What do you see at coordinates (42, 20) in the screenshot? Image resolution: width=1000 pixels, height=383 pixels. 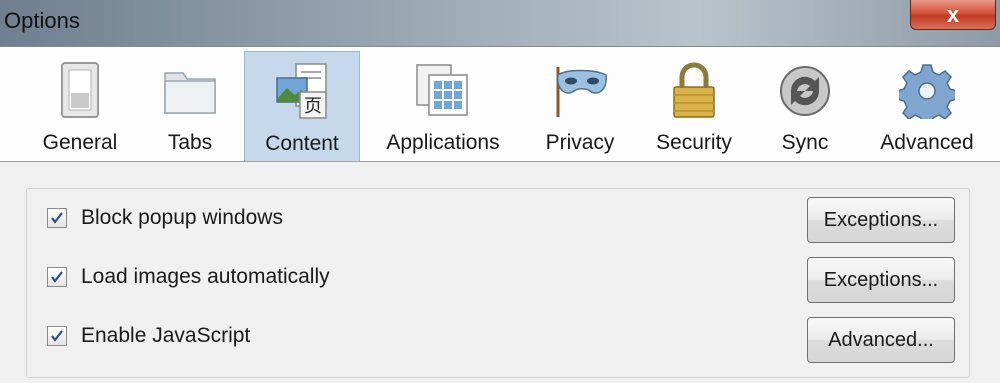 I see `window-title: Options` at bounding box center [42, 20].